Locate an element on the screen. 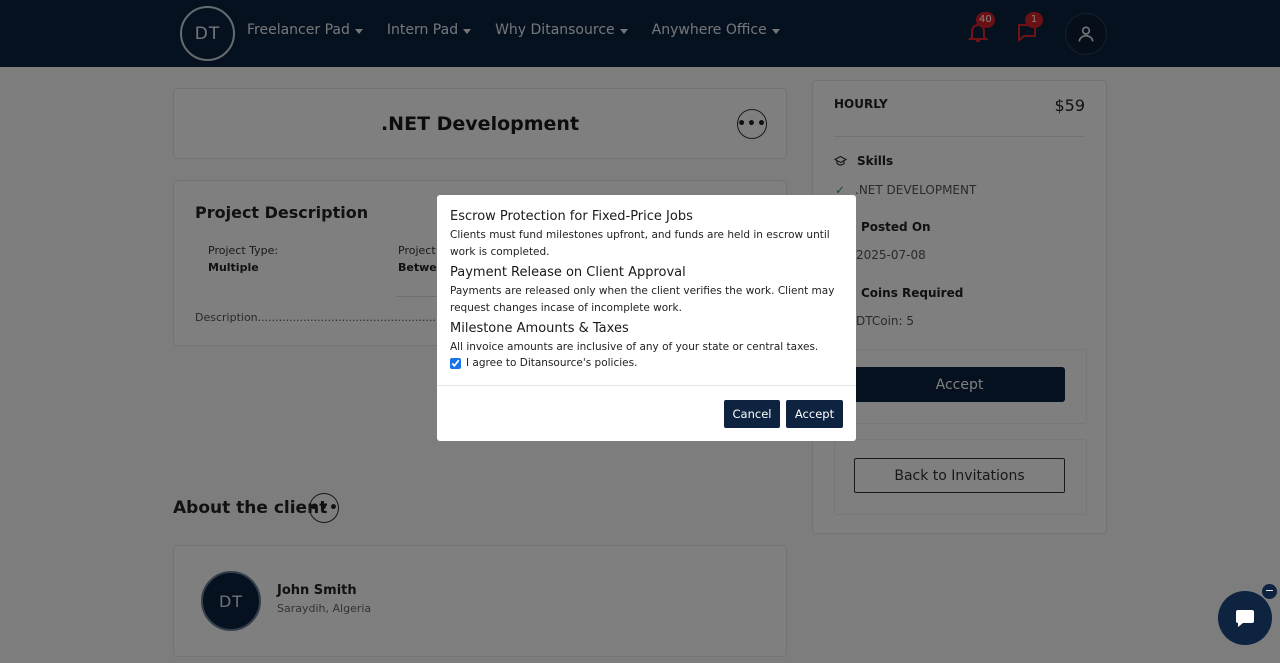  chat-widget-button is located at coordinates (1245, 618).